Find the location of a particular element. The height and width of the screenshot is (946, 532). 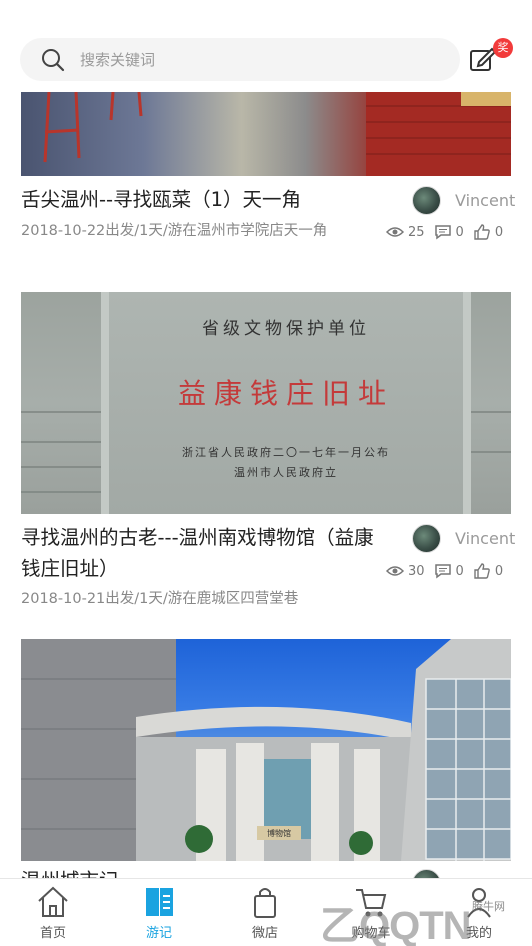

post-stats: 25 0 0 is located at coordinates (449, 232).